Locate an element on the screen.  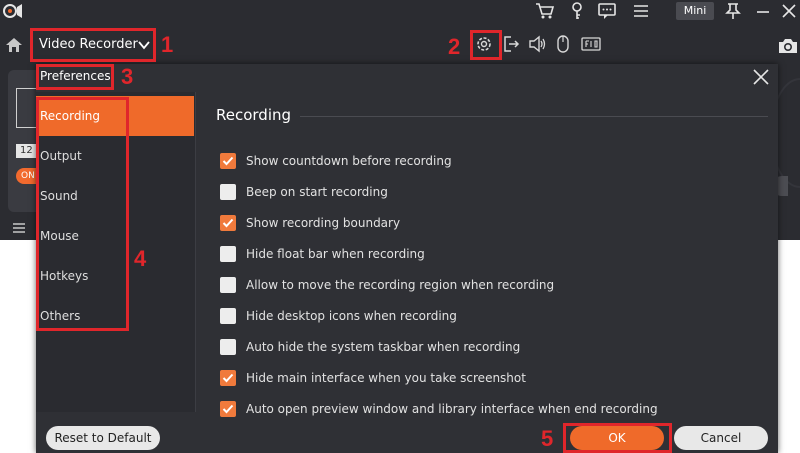
key-icon is located at coordinates (577, 11).